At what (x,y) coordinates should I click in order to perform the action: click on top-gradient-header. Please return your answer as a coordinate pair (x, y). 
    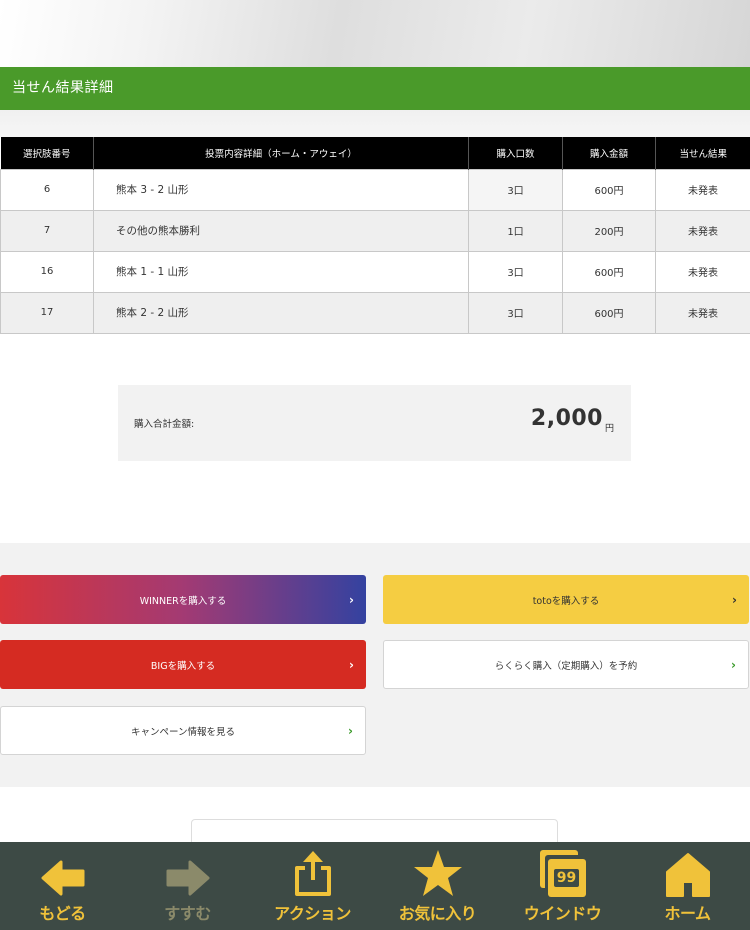
    Looking at the image, I should click on (375, 33).